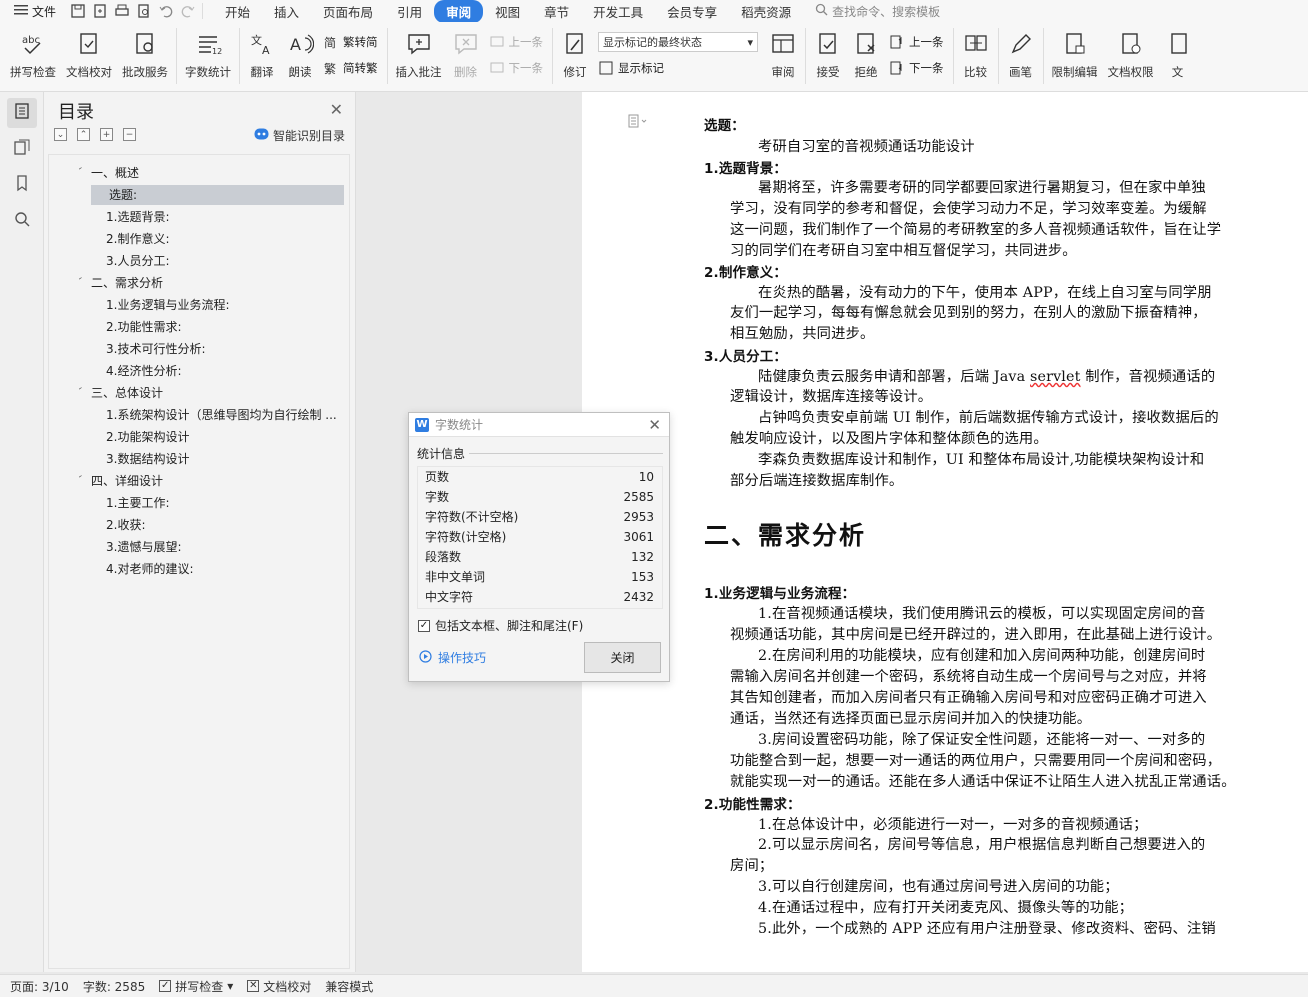 The width and height of the screenshot is (1308, 997). Describe the element at coordinates (262, 55) in the screenshot. I see `translate-button: 文A 翻译` at that location.